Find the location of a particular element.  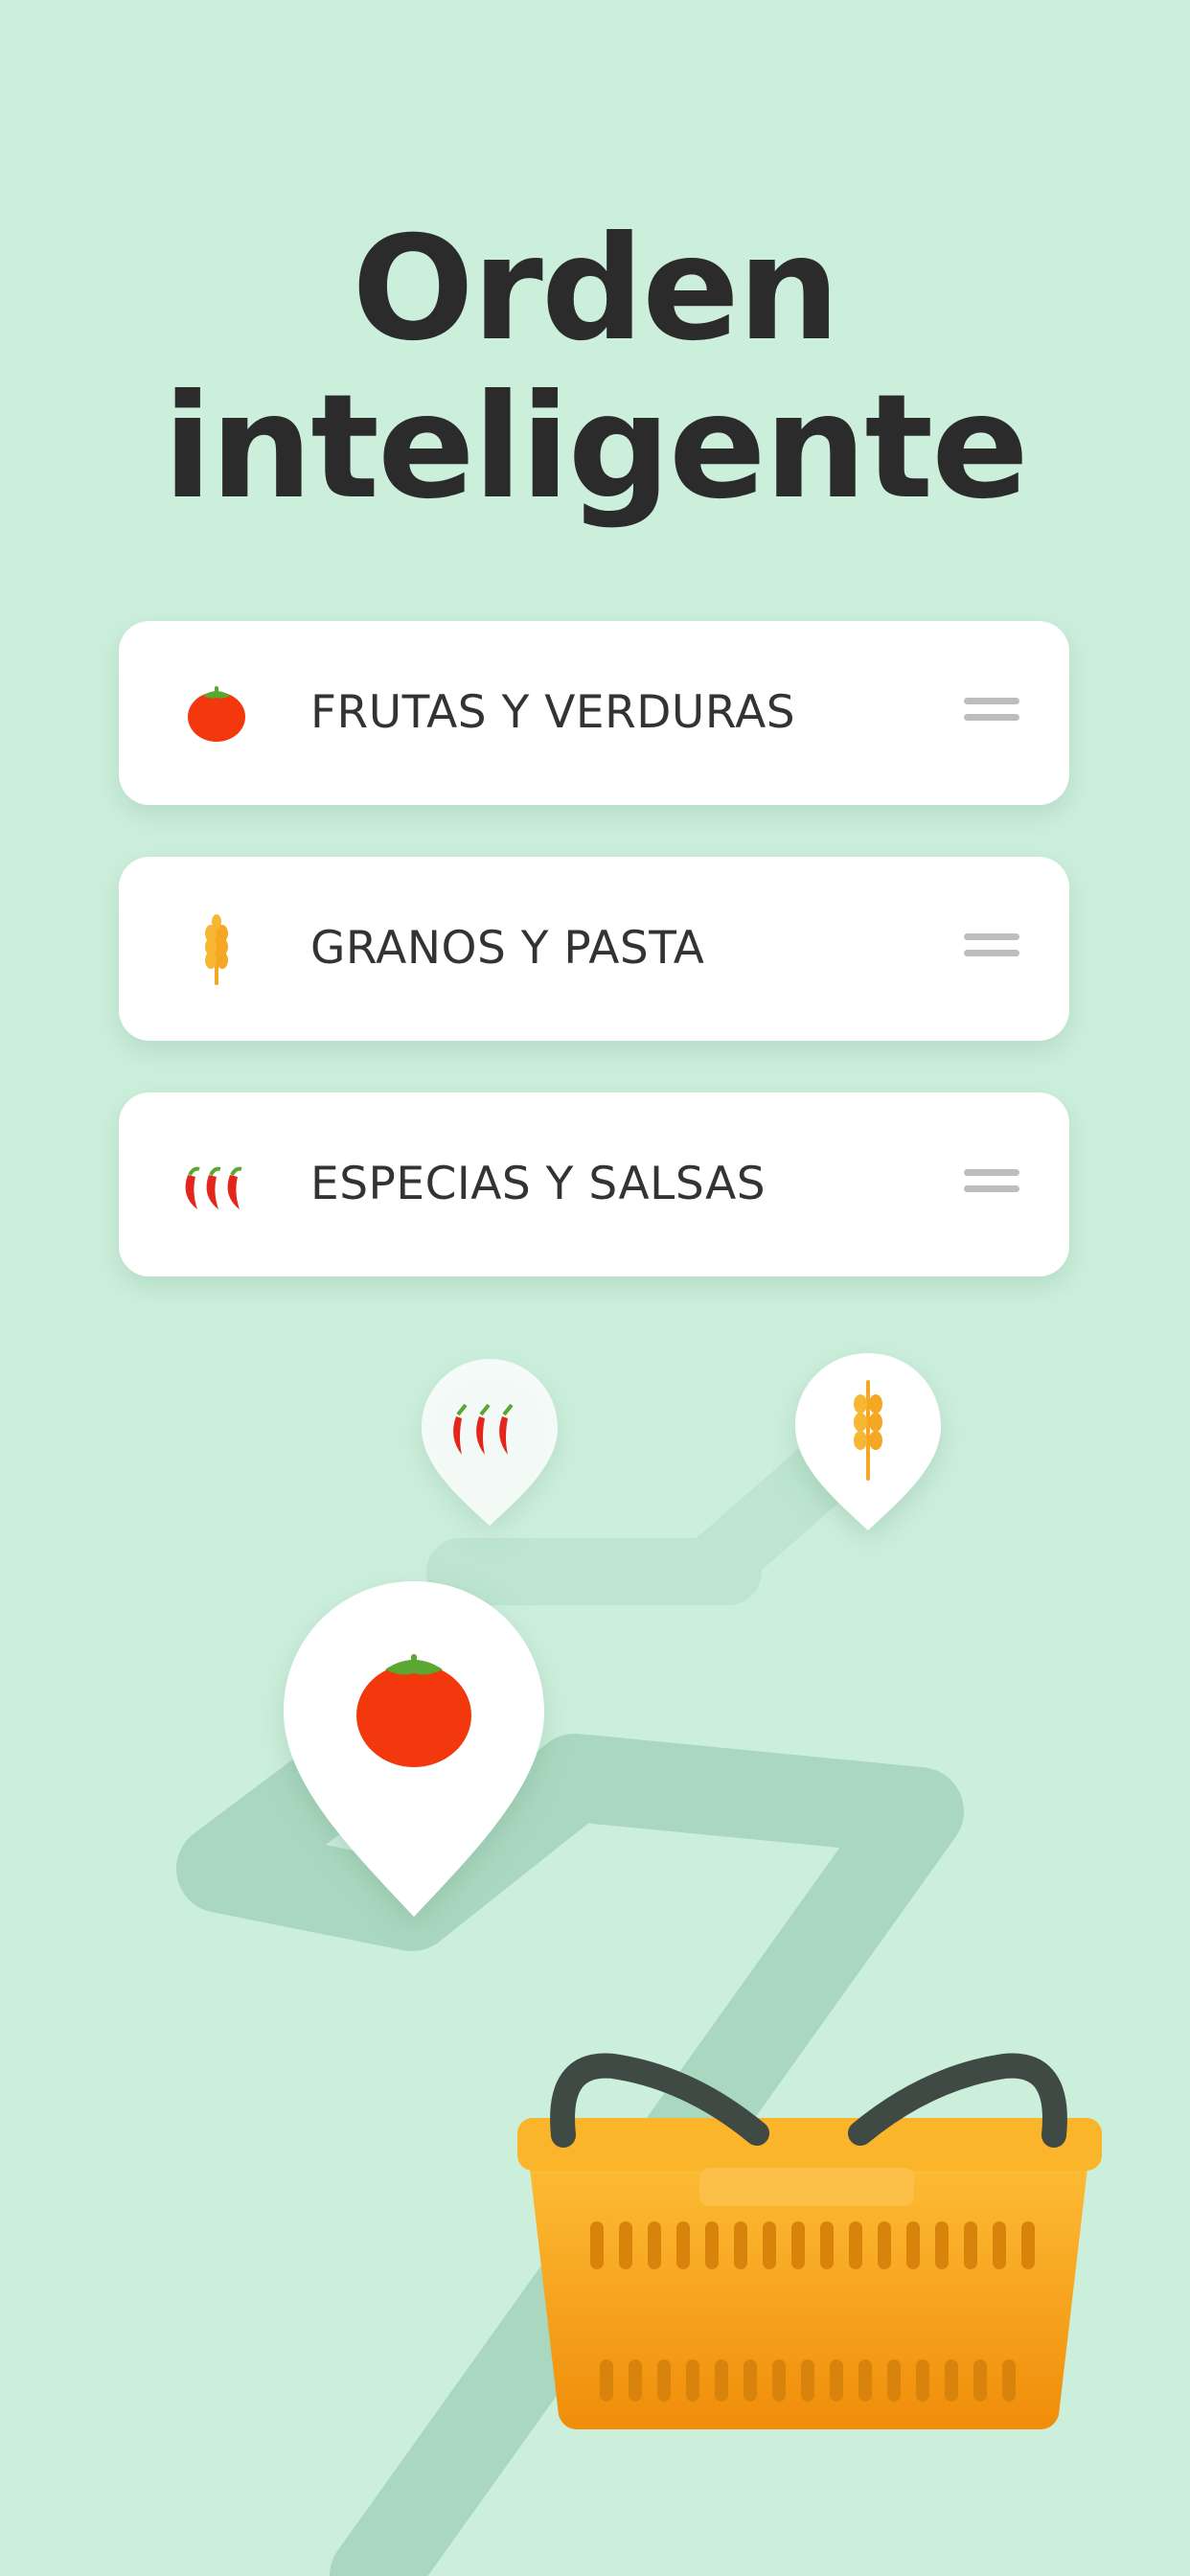

chili-pin-icon is located at coordinates (490, 1442).